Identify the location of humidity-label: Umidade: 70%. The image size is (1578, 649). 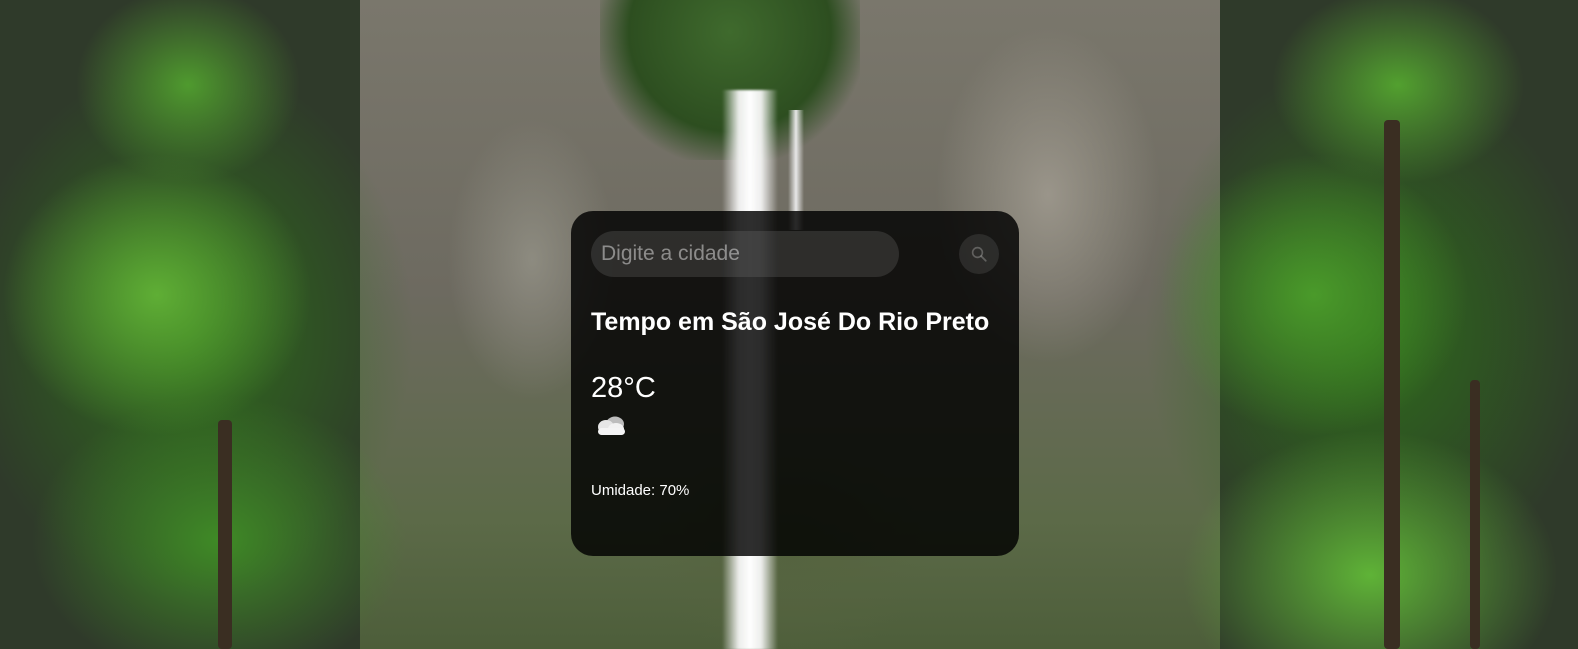
(640, 490).